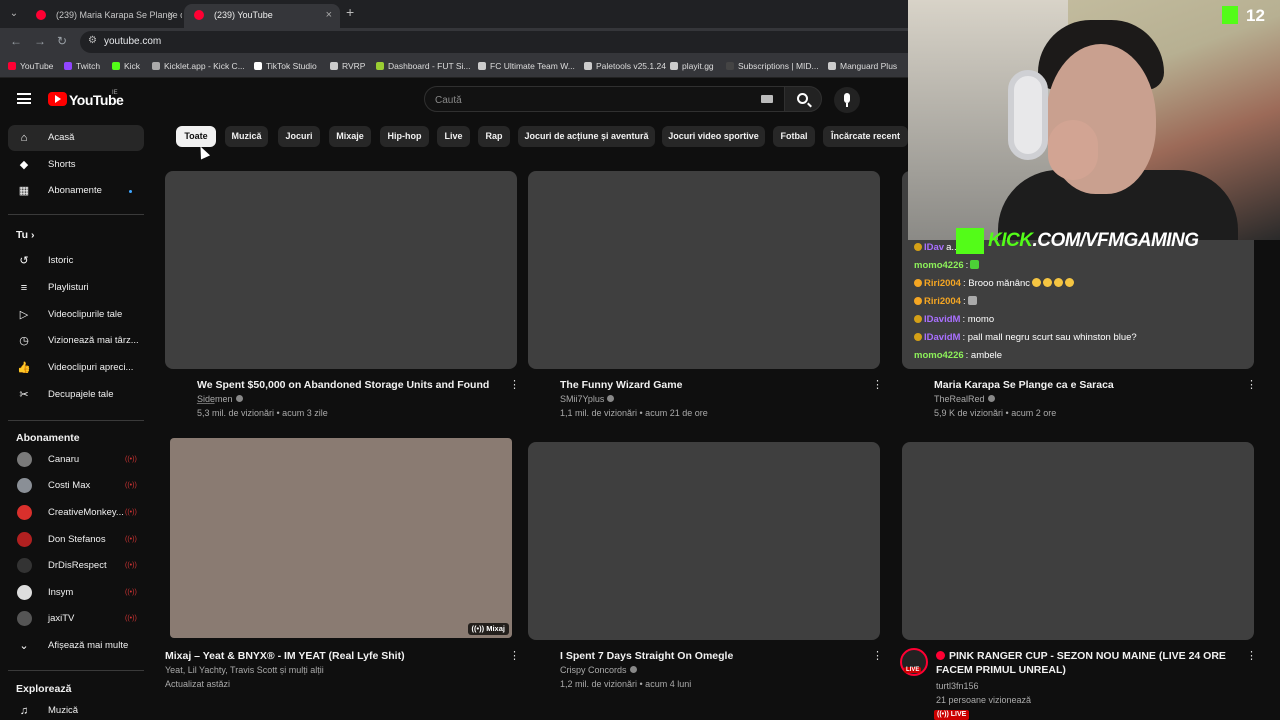 Image resolution: width=1280 pixels, height=720 pixels. What do you see at coordinates (40, 41) in the screenshot?
I see `forward-icon: →` at bounding box center [40, 41].